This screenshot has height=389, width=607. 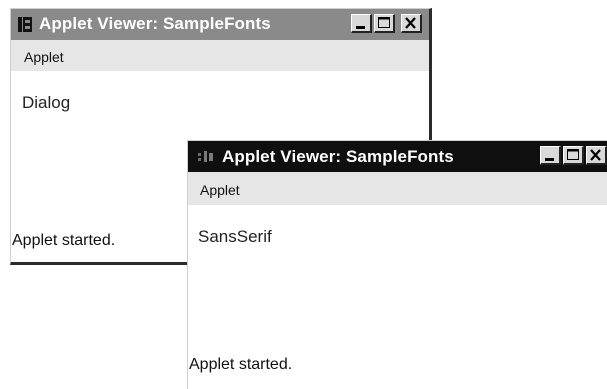 I want to click on font-name-label: Dialog, so click(x=46, y=102).